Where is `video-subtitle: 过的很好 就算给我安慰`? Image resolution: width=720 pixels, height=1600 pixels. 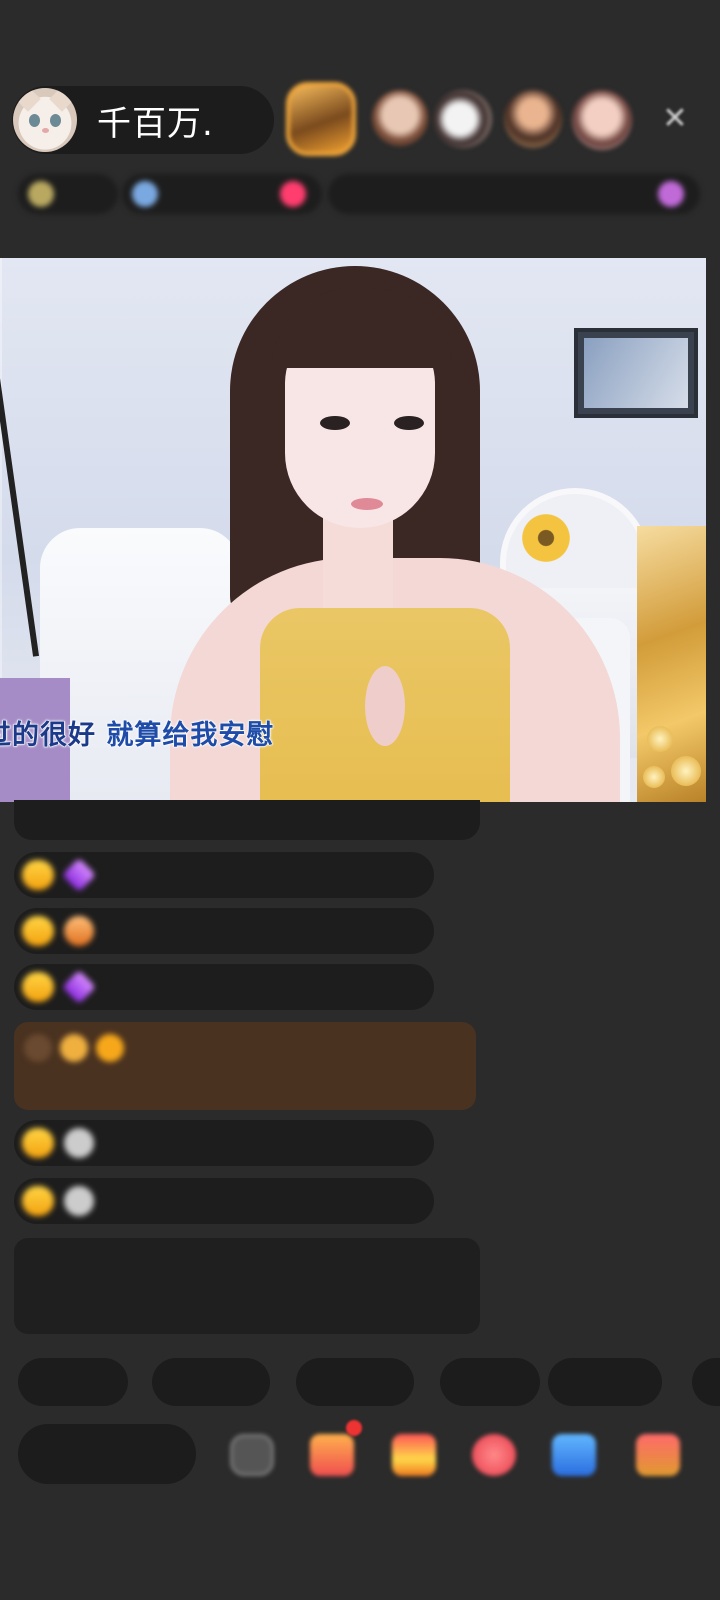
video-subtitle: 过的很好 就算给我安慰 is located at coordinates (137, 732).